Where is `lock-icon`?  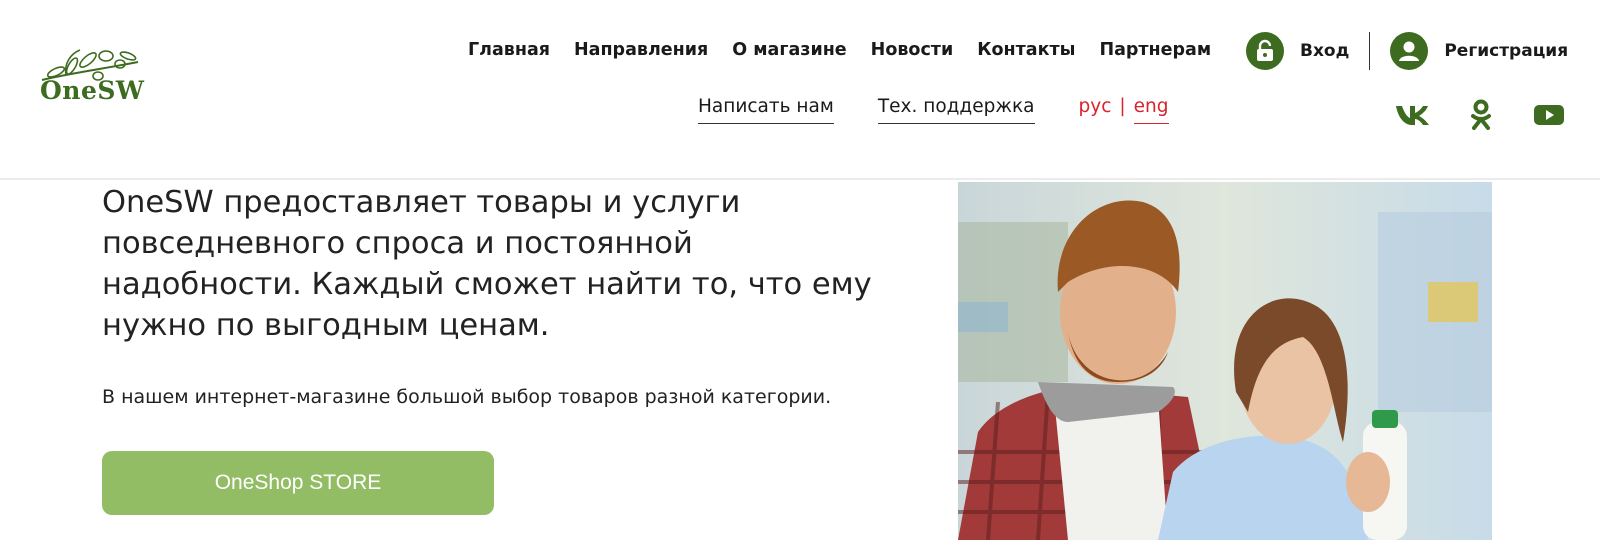
lock-icon is located at coordinates (1265, 51).